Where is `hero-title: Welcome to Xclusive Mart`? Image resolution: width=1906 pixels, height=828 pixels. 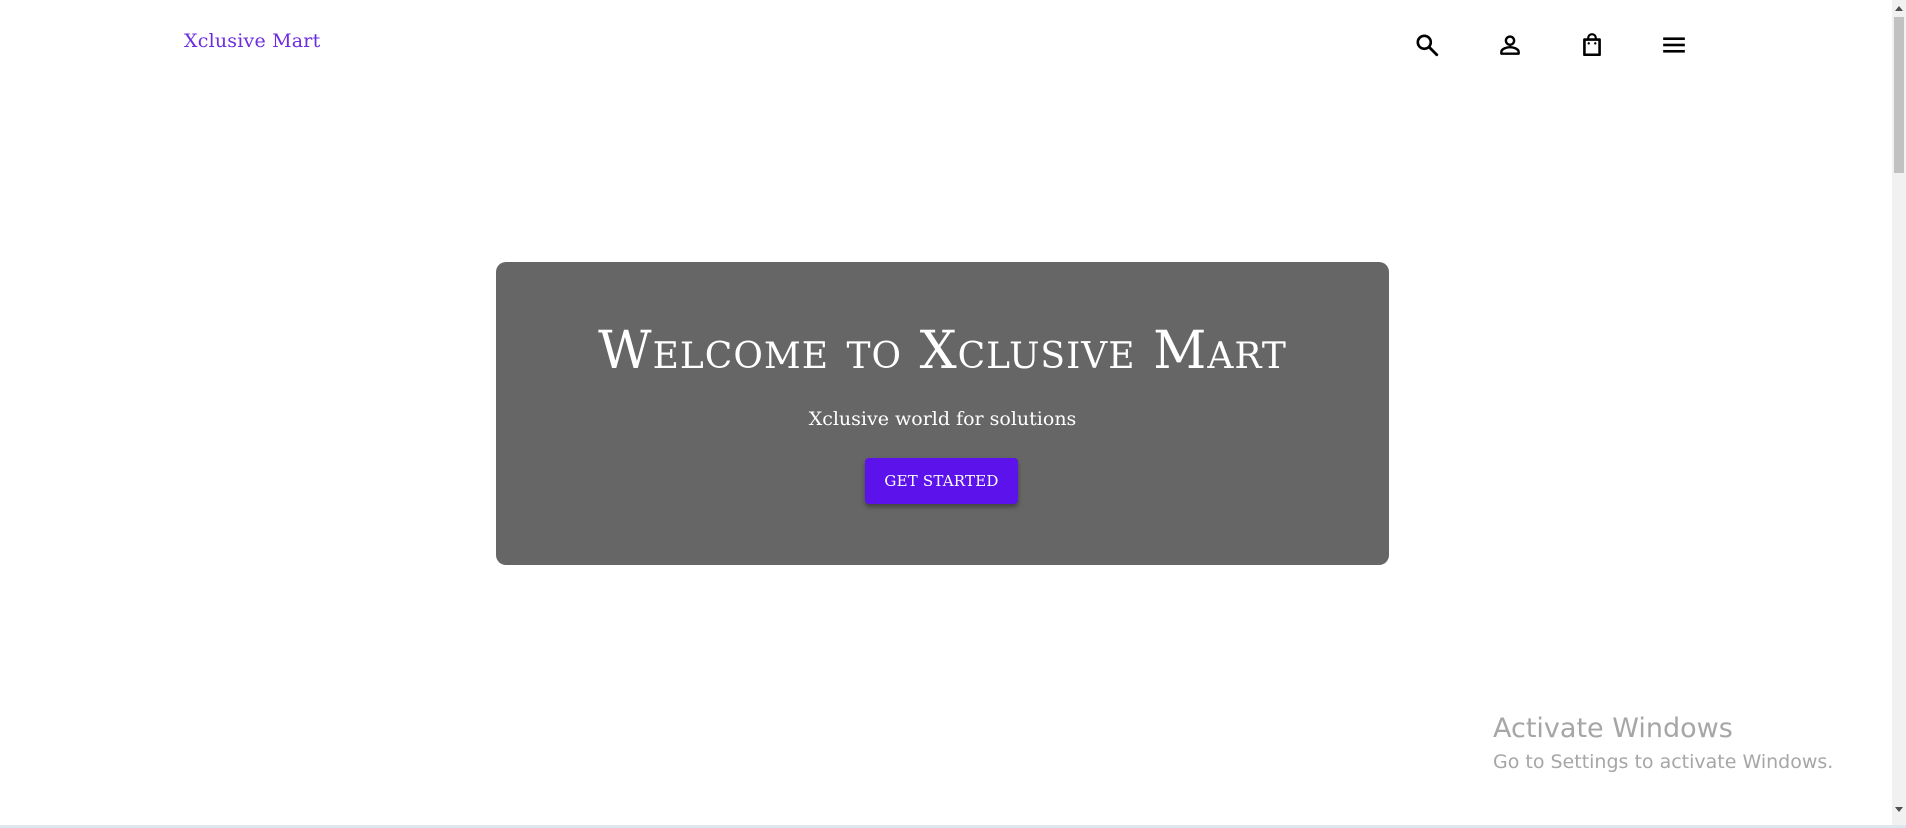 hero-title: Welcome to Xclusive Mart is located at coordinates (942, 351).